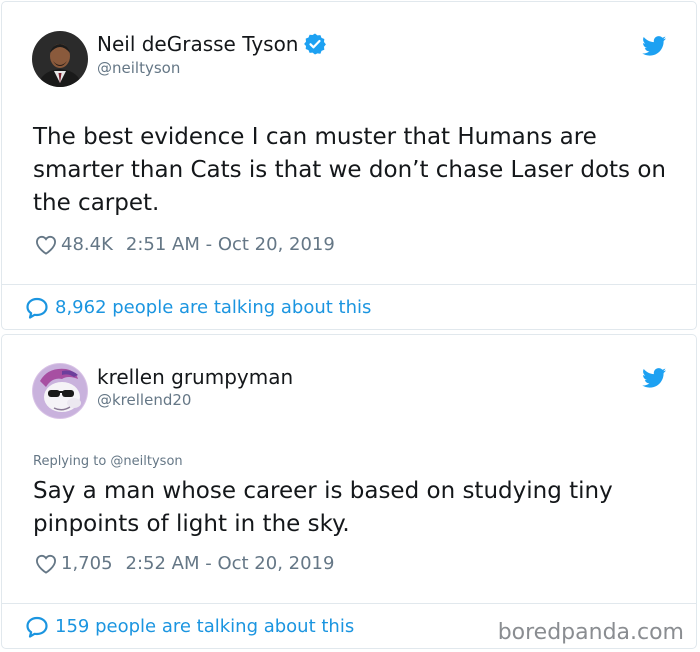 Image resolution: width=700 pixels, height=652 pixels. I want to click on tweet-meta: 1,705 2:52 AM - Oct 20, 2019, so click(184, 564).